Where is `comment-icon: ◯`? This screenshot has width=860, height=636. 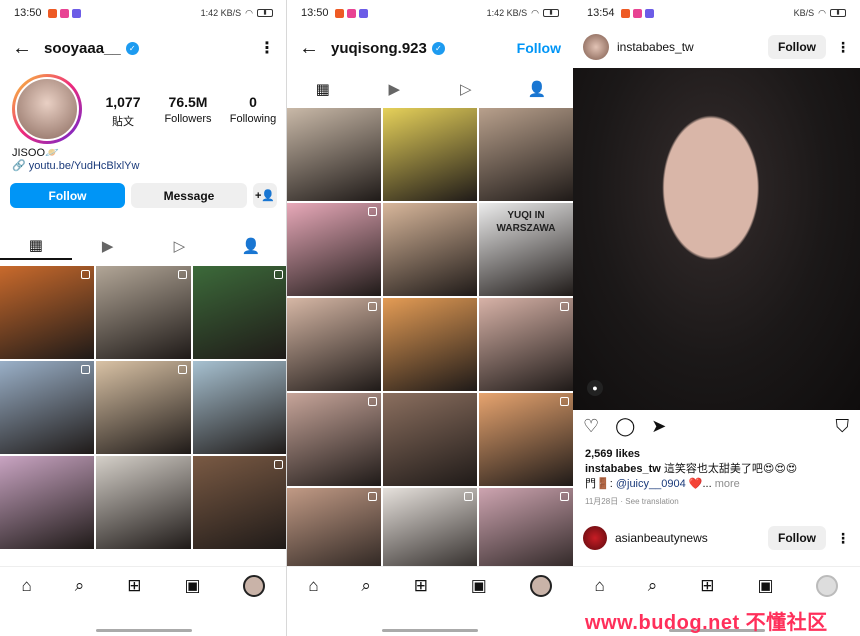
comment-icon: ◯ is located at coordinates (625, 426).